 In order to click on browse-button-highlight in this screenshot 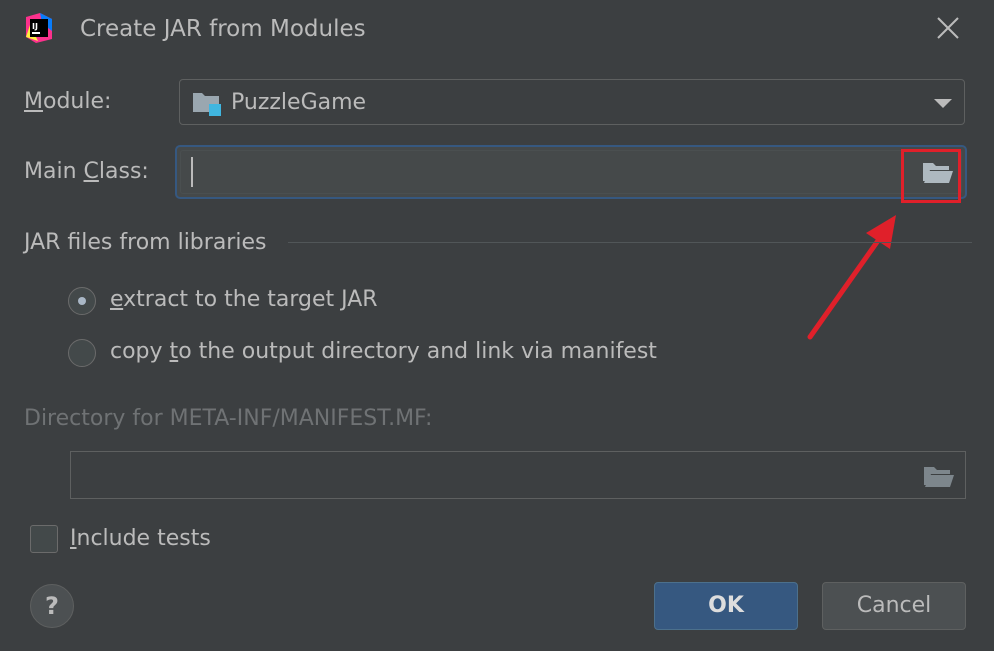, I will do `click(931, 176)`.